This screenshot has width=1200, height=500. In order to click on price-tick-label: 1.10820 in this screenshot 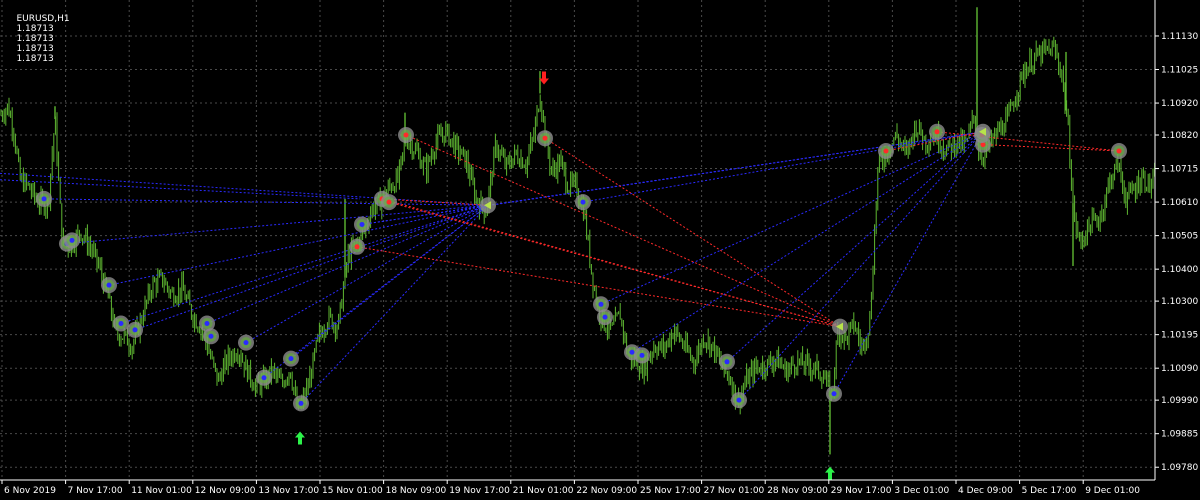, I will do `click(1179, 136)`.